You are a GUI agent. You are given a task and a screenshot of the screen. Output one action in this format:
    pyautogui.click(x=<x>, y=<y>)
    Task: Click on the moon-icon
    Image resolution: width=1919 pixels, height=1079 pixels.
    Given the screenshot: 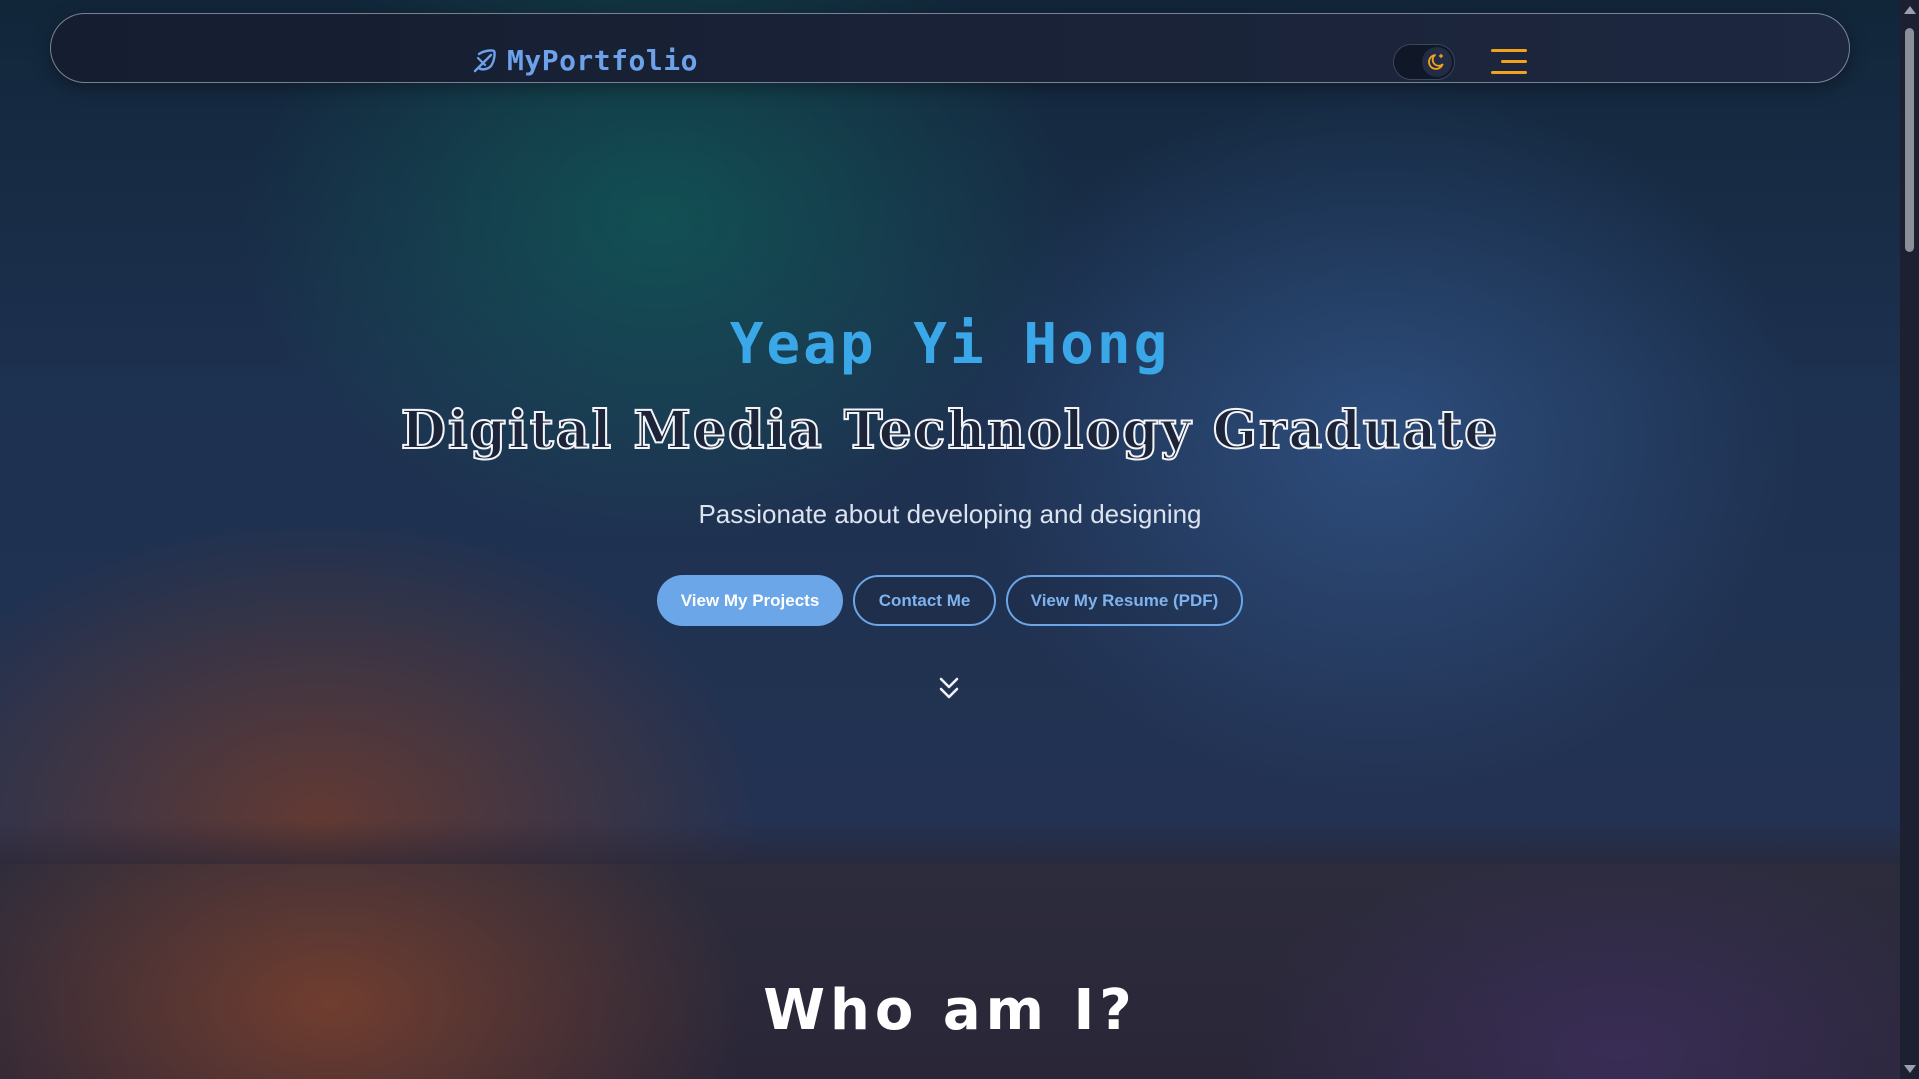 What is the action you would take?
    pyautogui.click(x=1436, y=61)
    